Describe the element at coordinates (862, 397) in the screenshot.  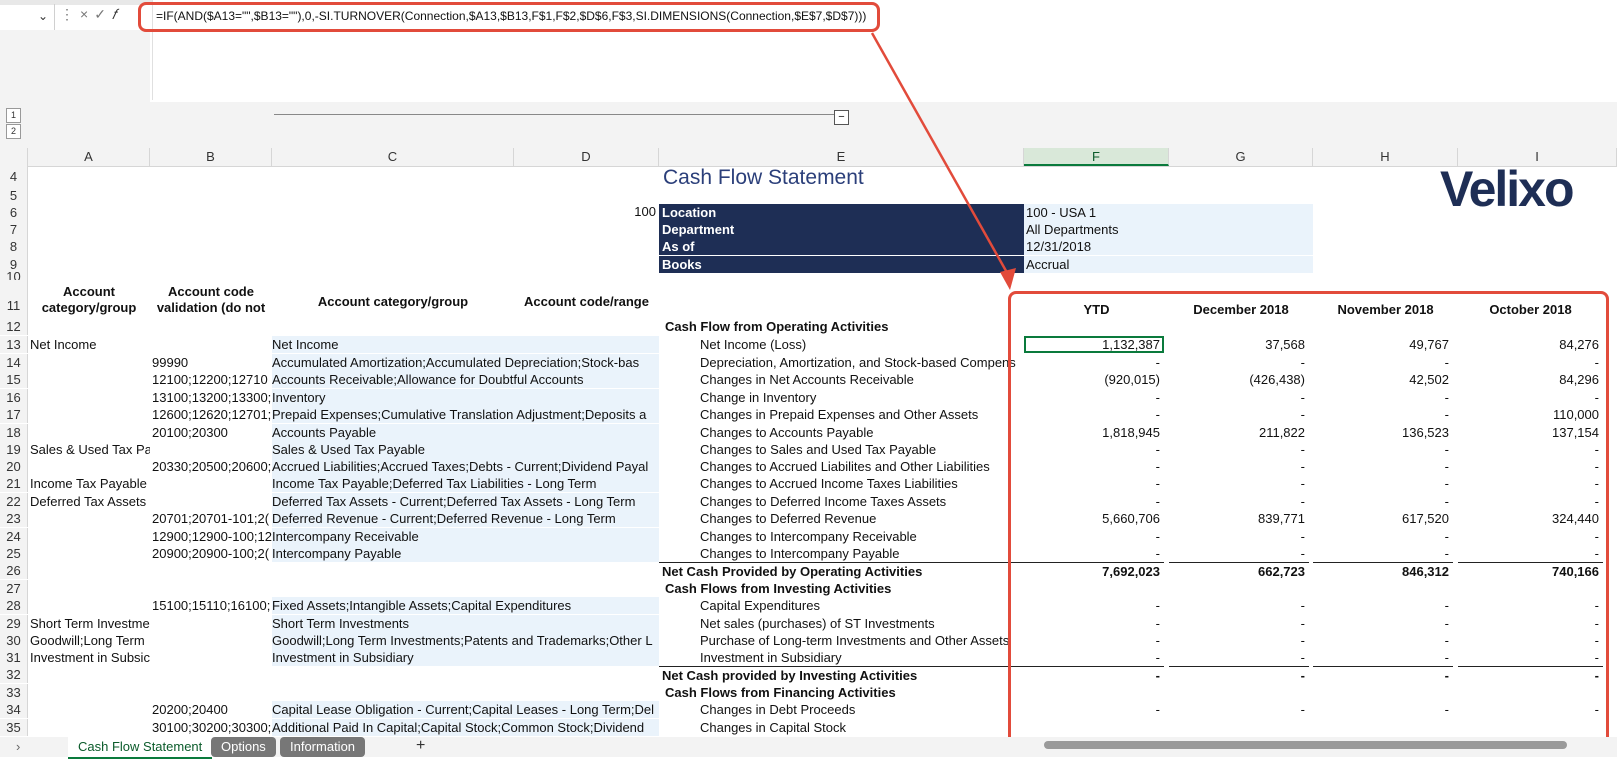
I see `cell-e16: Change in Inventory` at that location.